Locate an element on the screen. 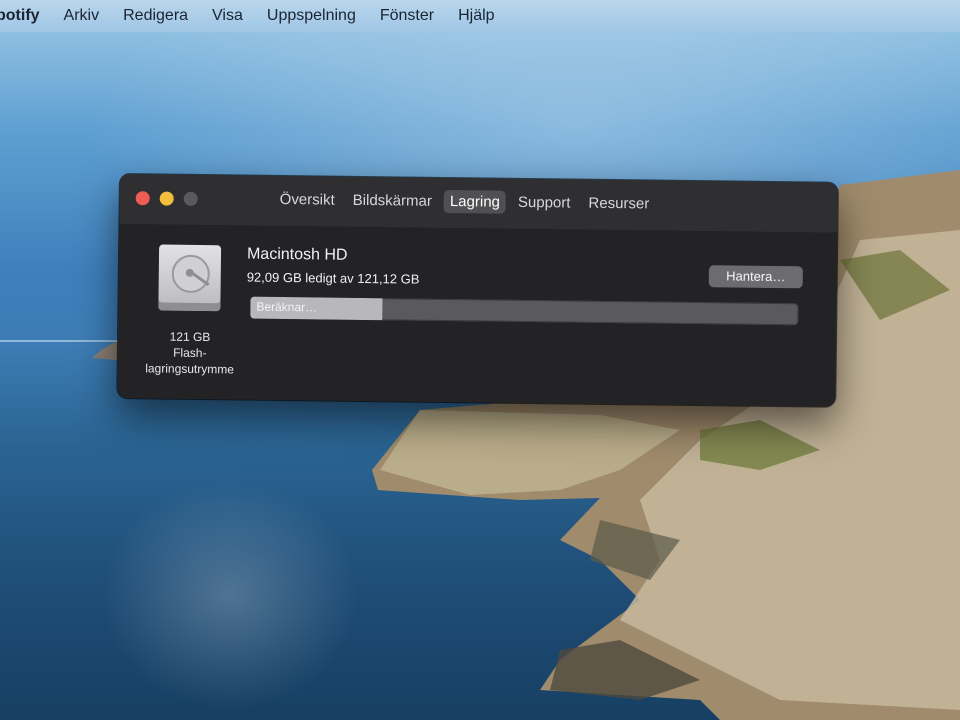  disk-name: Macintosh HD is located at coordinates (297, 254).